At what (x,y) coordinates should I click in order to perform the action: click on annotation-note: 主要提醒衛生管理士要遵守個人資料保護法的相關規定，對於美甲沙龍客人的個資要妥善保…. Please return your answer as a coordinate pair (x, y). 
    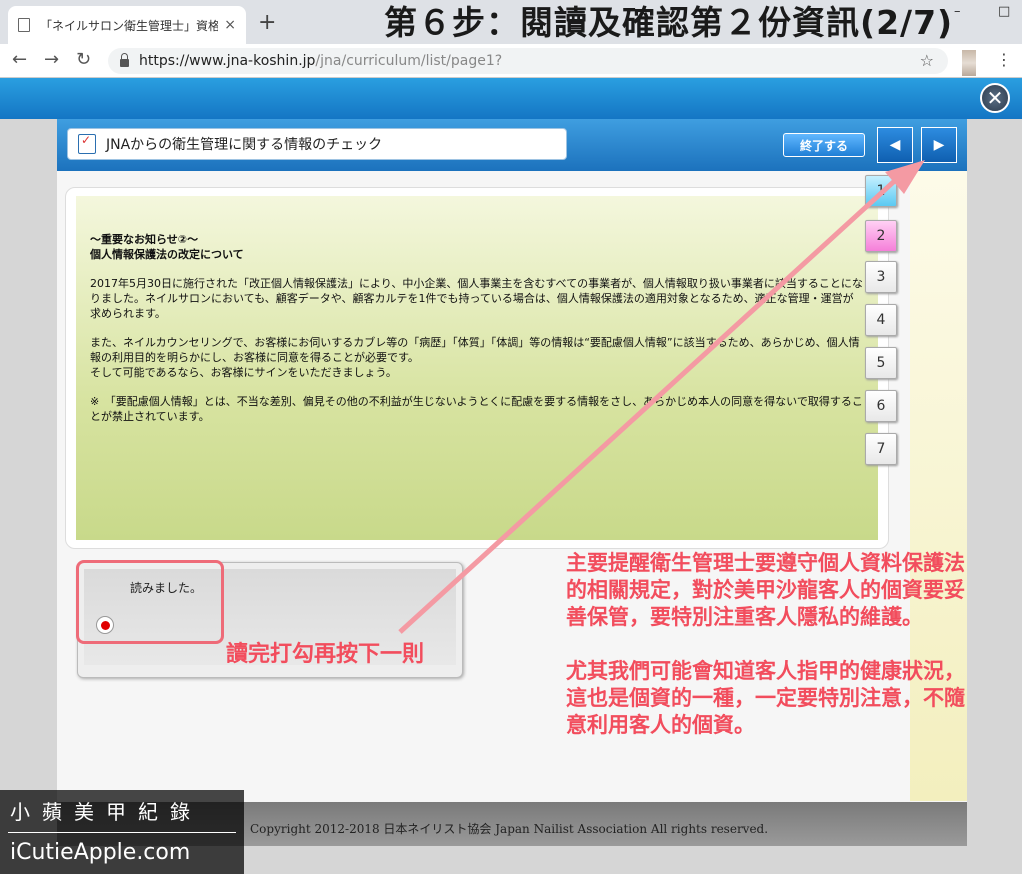
    Looking at the image, I should click on (765, 590).